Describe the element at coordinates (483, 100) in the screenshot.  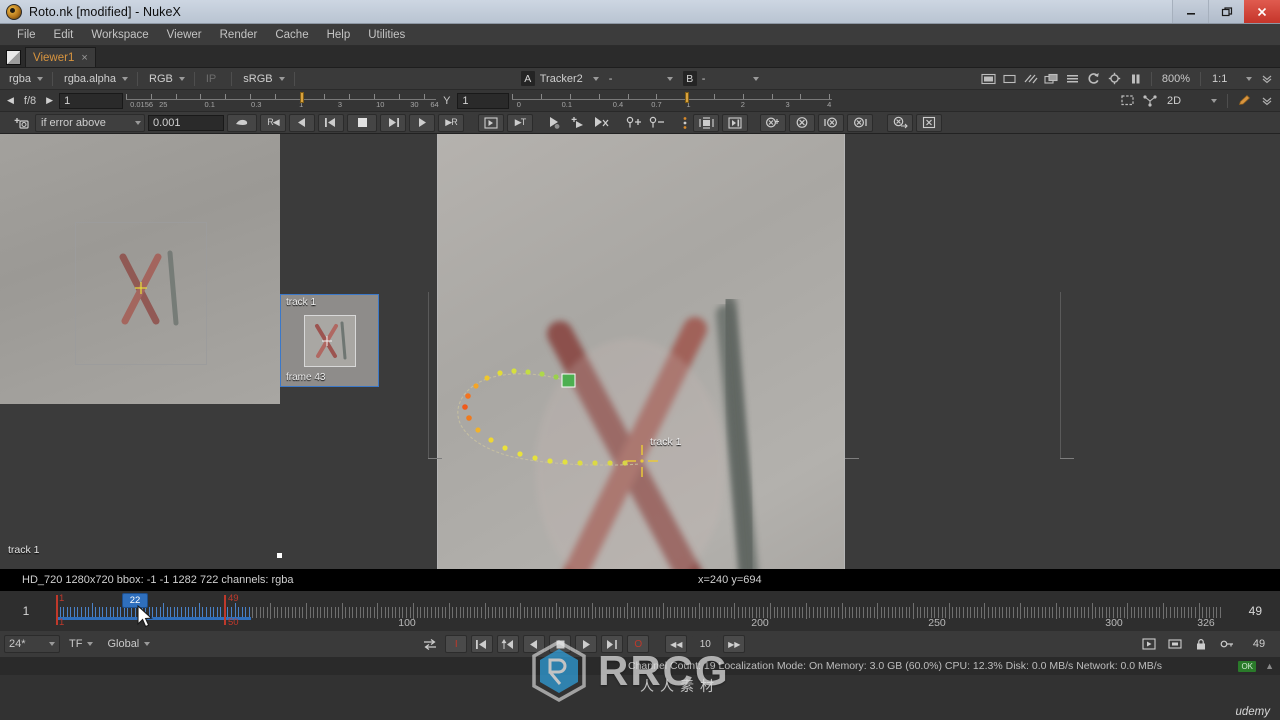
I see `gamma-input: 1` at that location.